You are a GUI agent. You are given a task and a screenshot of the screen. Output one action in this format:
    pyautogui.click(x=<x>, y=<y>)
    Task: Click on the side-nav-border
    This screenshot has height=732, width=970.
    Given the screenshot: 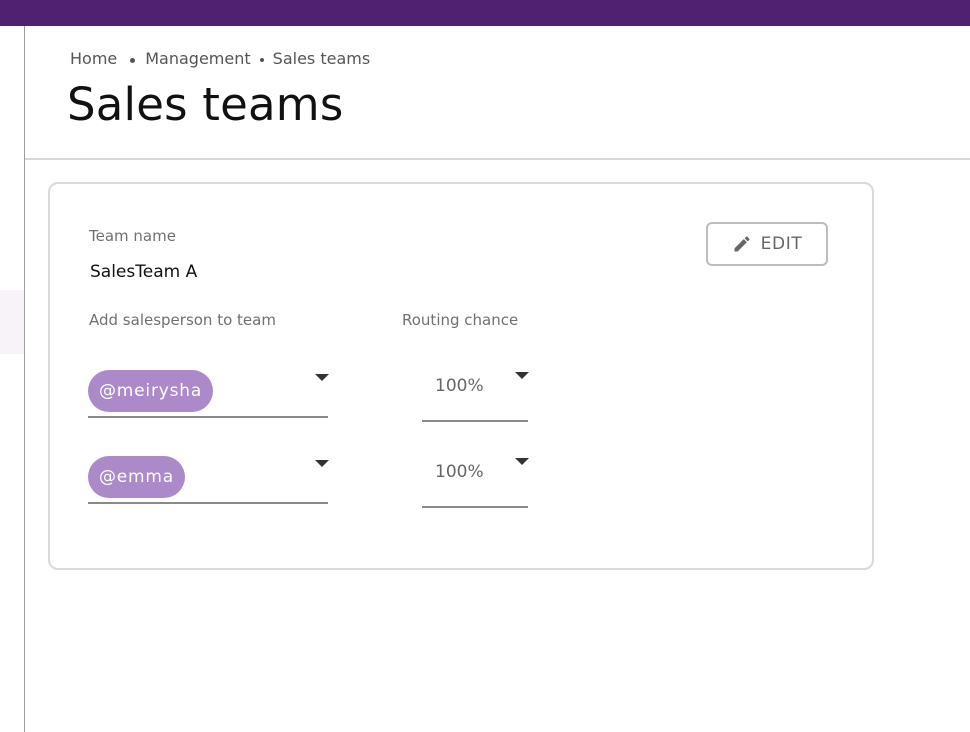 What is the action you would take?
    pyautogui.click(x=24, y=379)
    